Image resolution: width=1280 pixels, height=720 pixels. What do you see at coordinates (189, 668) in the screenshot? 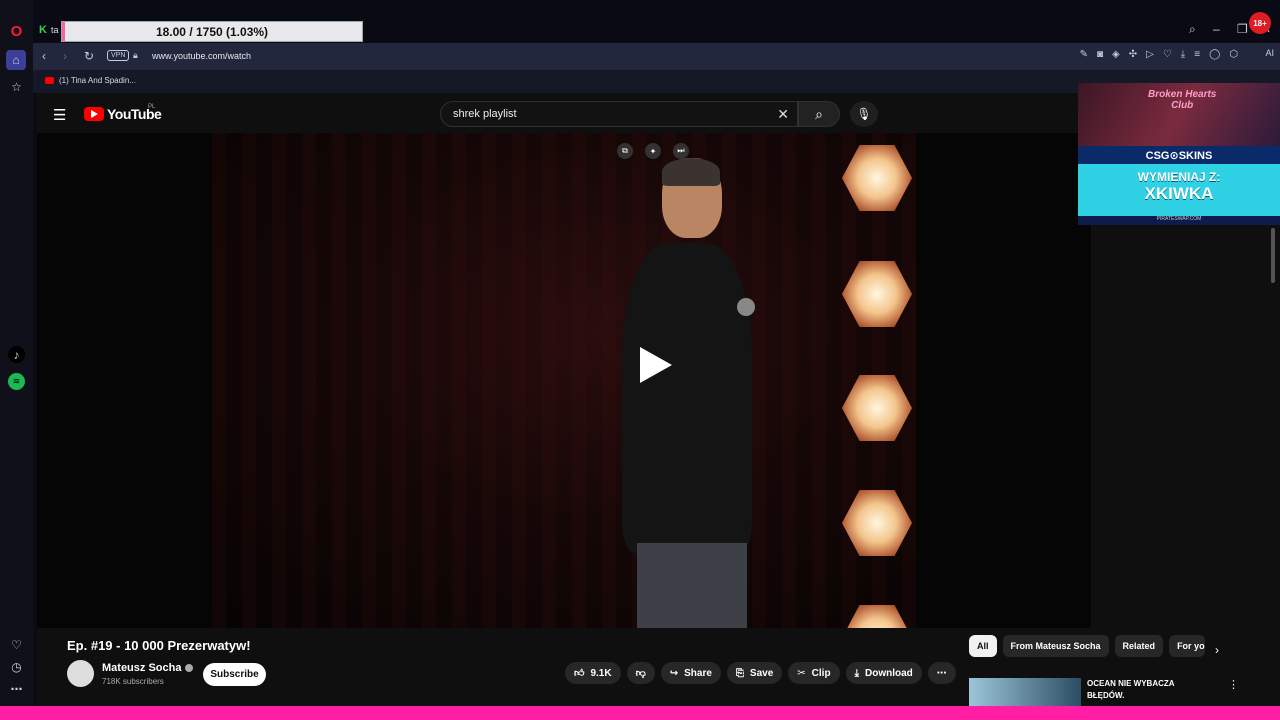
I see `verified-icon` at bounding box center [189, 668].